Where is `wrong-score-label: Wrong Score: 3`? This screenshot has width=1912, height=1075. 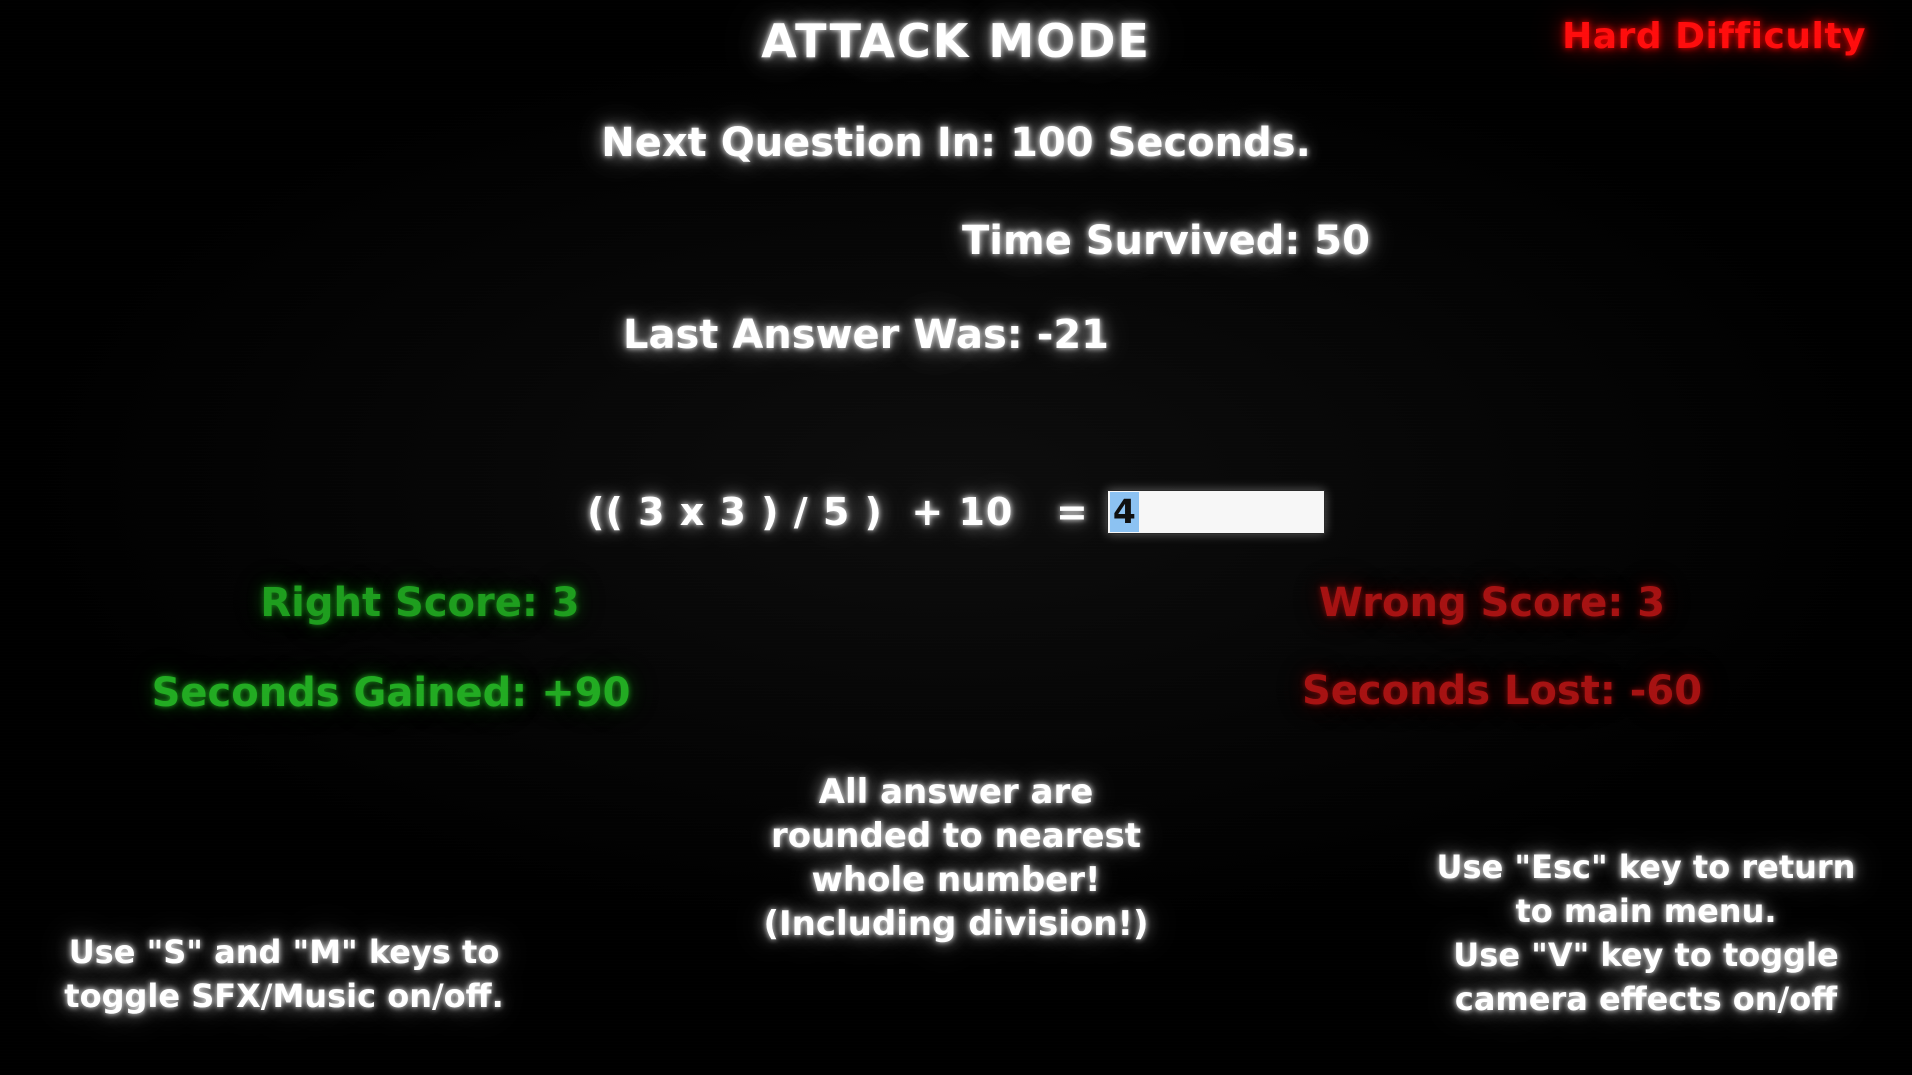 wrong-score-label: Wrong Score: 3 is located at coordinates (1492, 603).